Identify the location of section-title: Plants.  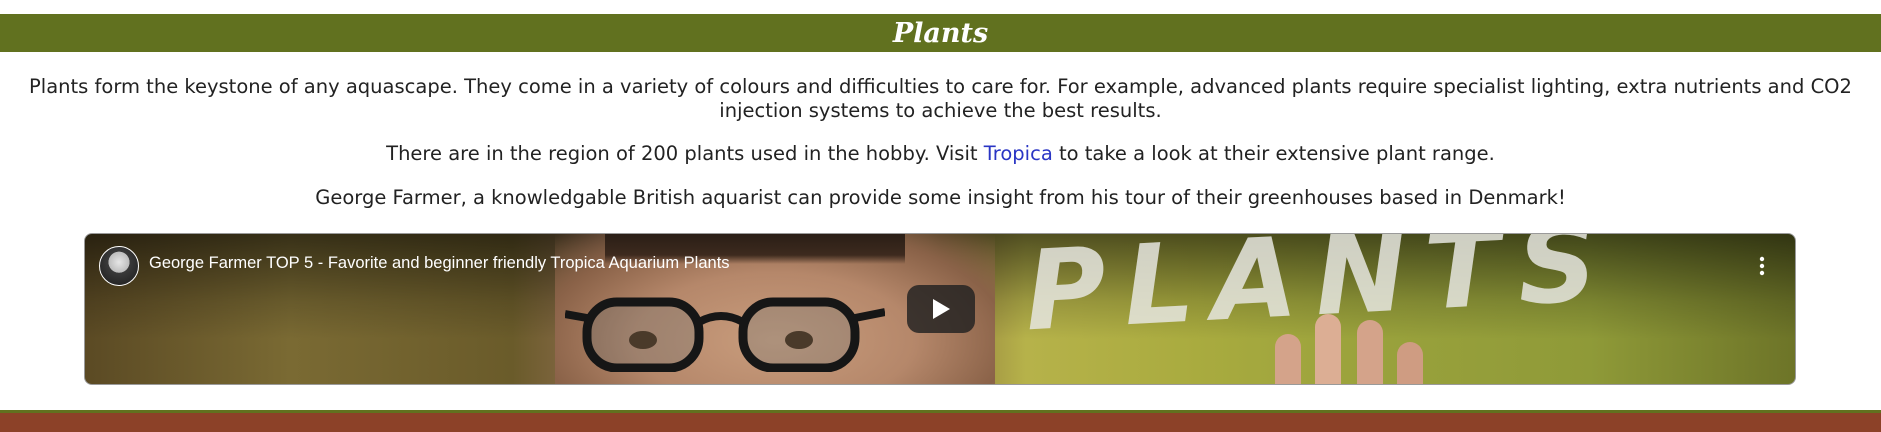
(940, 33).